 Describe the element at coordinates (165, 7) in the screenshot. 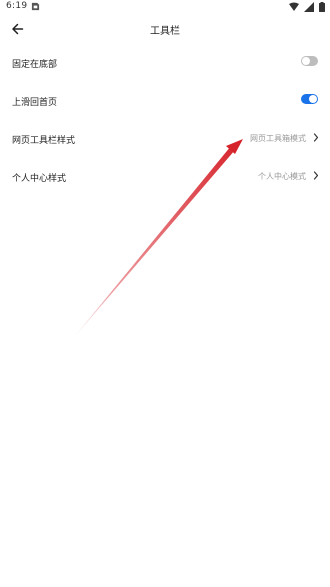

I see `status-bar: 6:19` at that location.